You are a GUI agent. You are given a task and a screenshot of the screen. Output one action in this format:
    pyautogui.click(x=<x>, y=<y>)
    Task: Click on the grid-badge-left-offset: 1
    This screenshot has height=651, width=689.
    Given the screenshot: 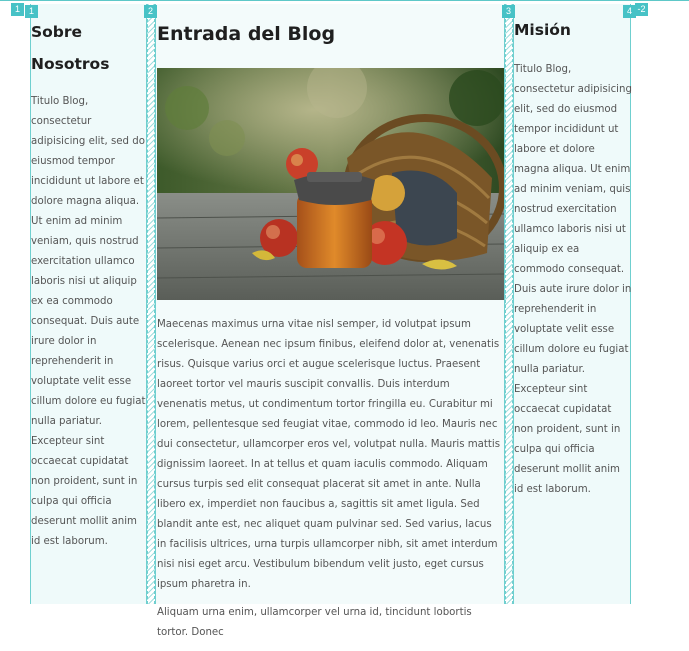 What is the action you would take?
    pyautogui.click(x=17, y=9)
    